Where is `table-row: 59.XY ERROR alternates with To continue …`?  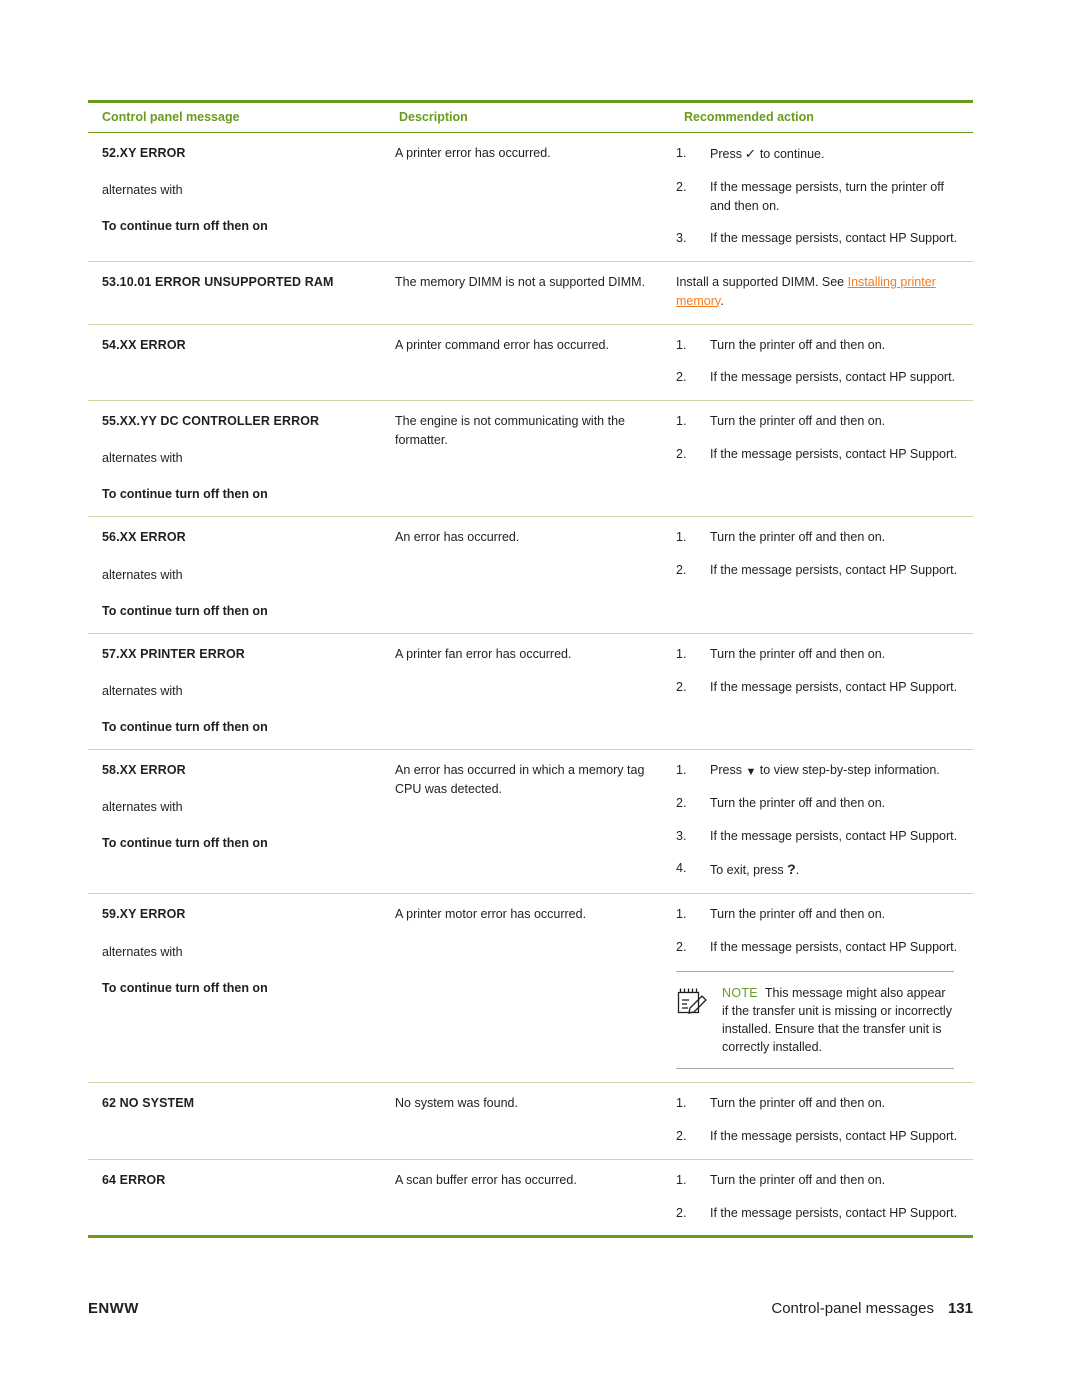
table-row: 59.XY ERROR alternates with To continue … is located at coordinates (530, 988).